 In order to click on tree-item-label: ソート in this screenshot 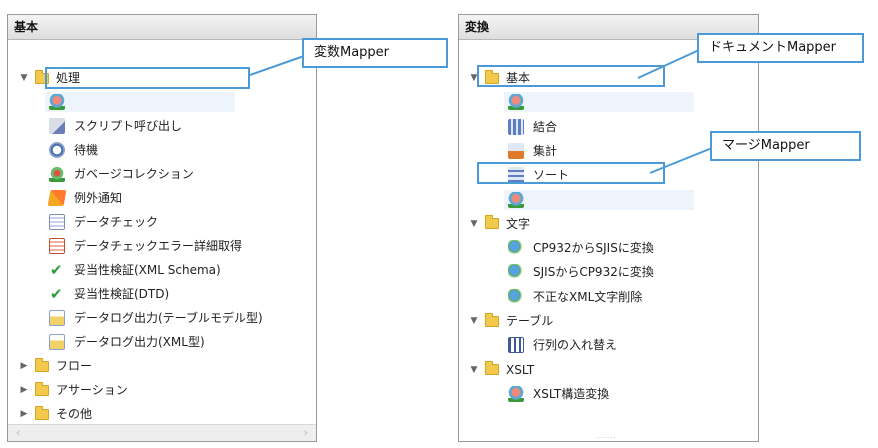, I will do `click(551, 175)`.